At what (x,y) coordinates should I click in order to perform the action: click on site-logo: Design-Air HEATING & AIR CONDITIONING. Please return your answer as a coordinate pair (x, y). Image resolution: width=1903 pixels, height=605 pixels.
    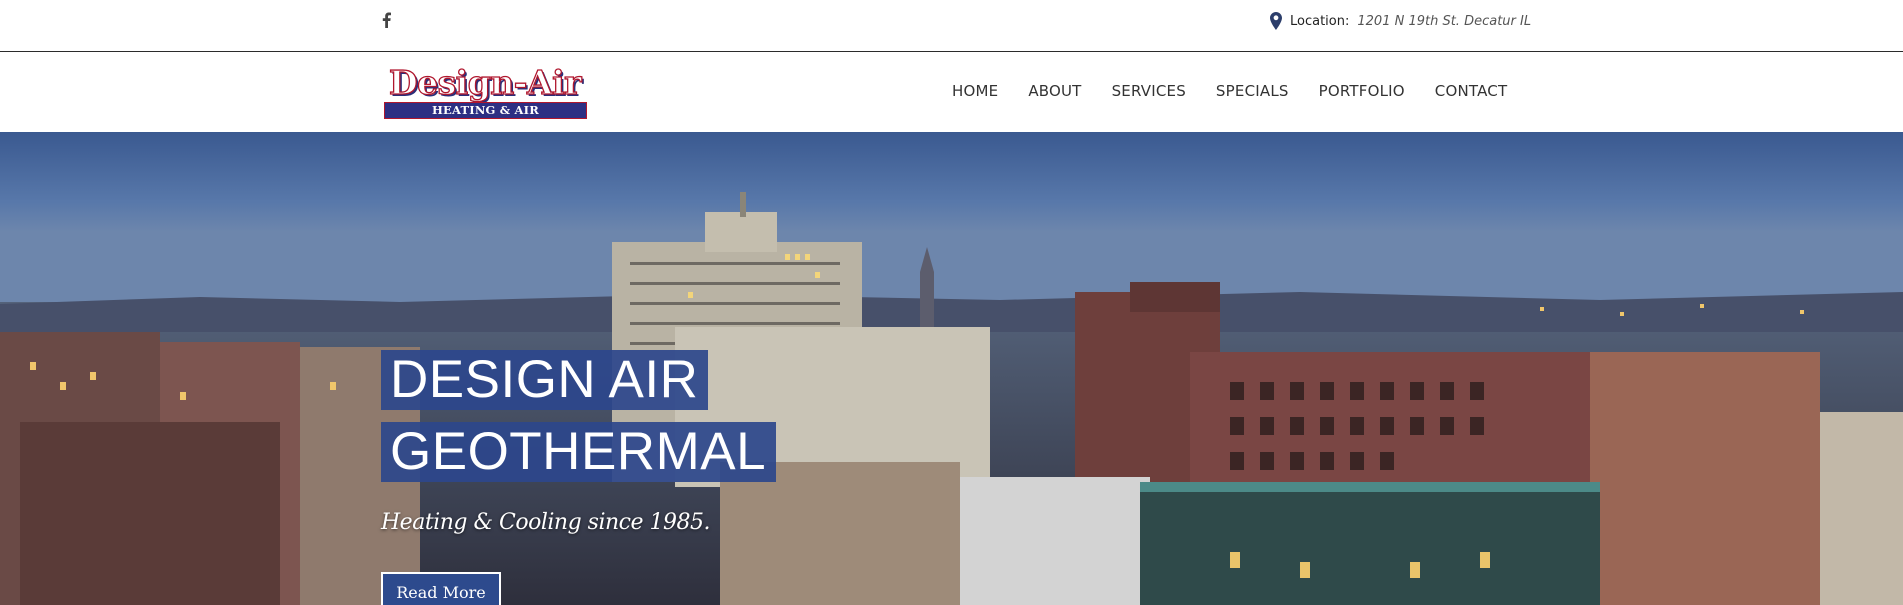
    Looking at the image, I should click on (485, 96).